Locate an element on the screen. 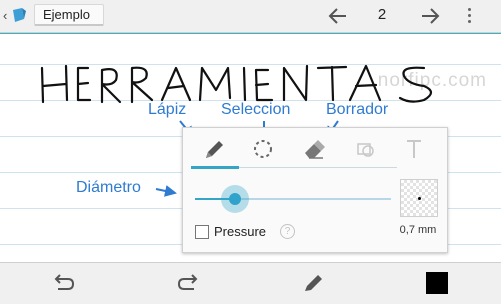 This screenshot has height=304, width=501. annotation-diametro: Diámetro is located at coordinates (108, 187).